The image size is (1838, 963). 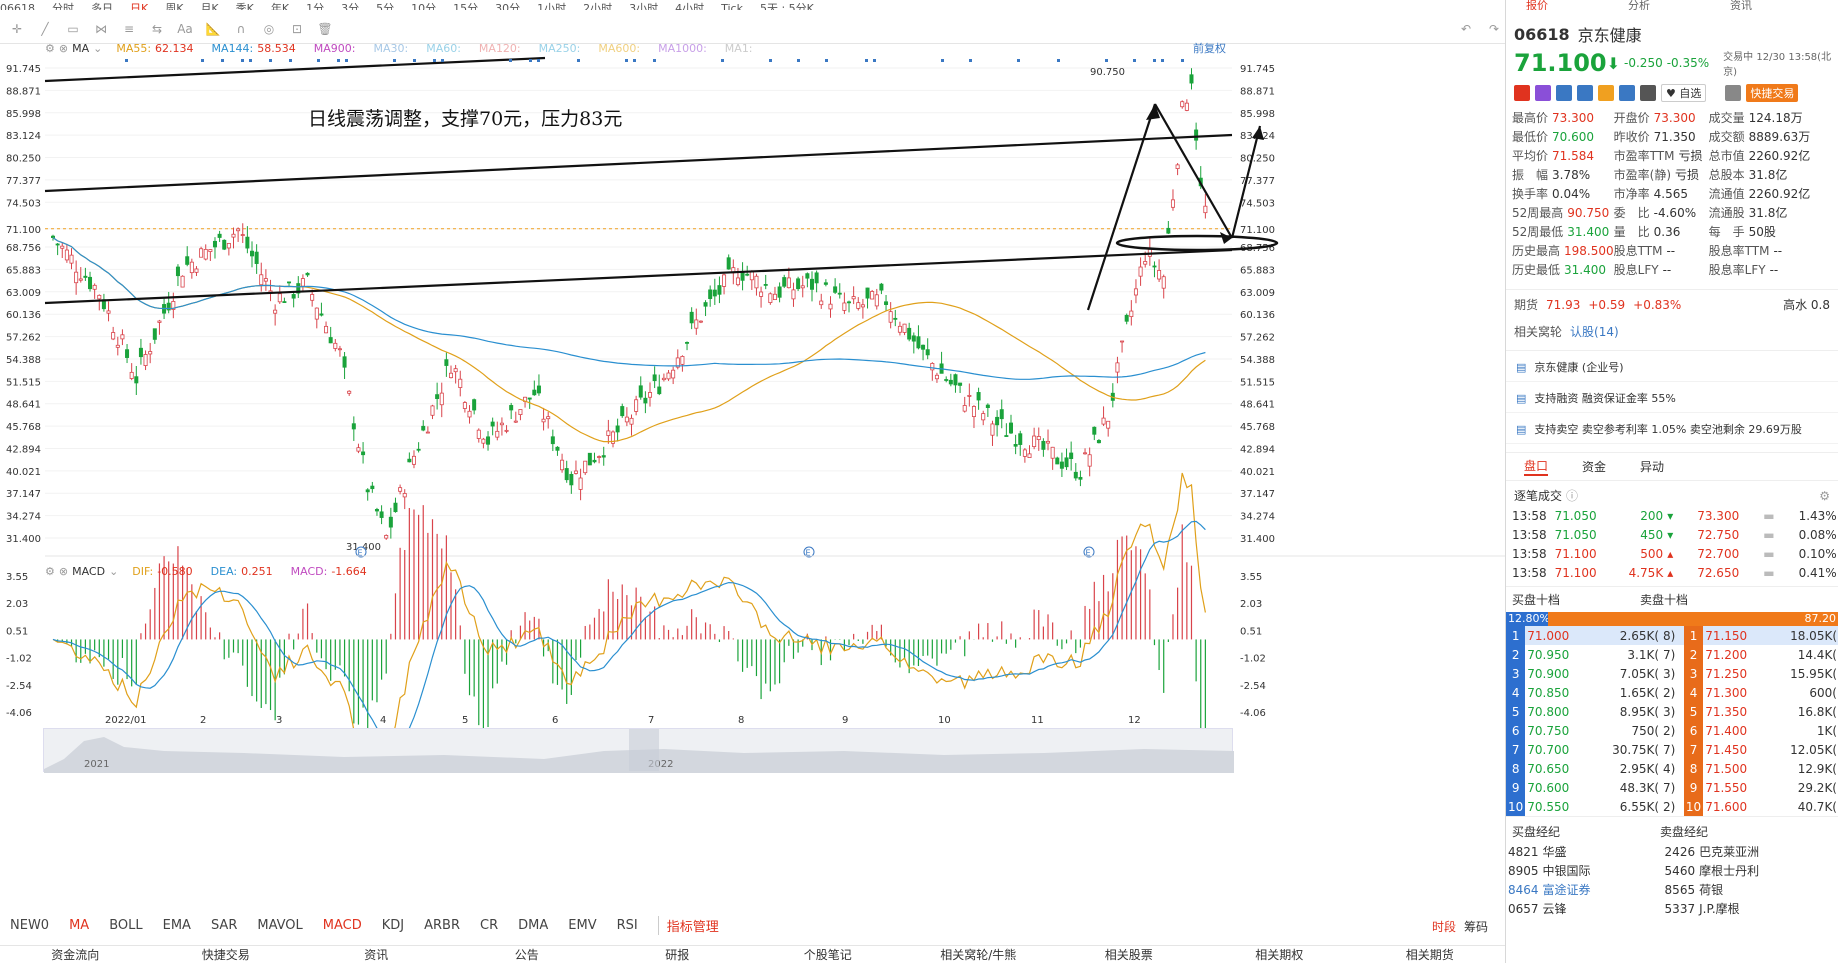 I want to click on depth-row: 5 70.800 8.95K(3) 5 71.350 16.8K(, so click(x=1672, y=711).